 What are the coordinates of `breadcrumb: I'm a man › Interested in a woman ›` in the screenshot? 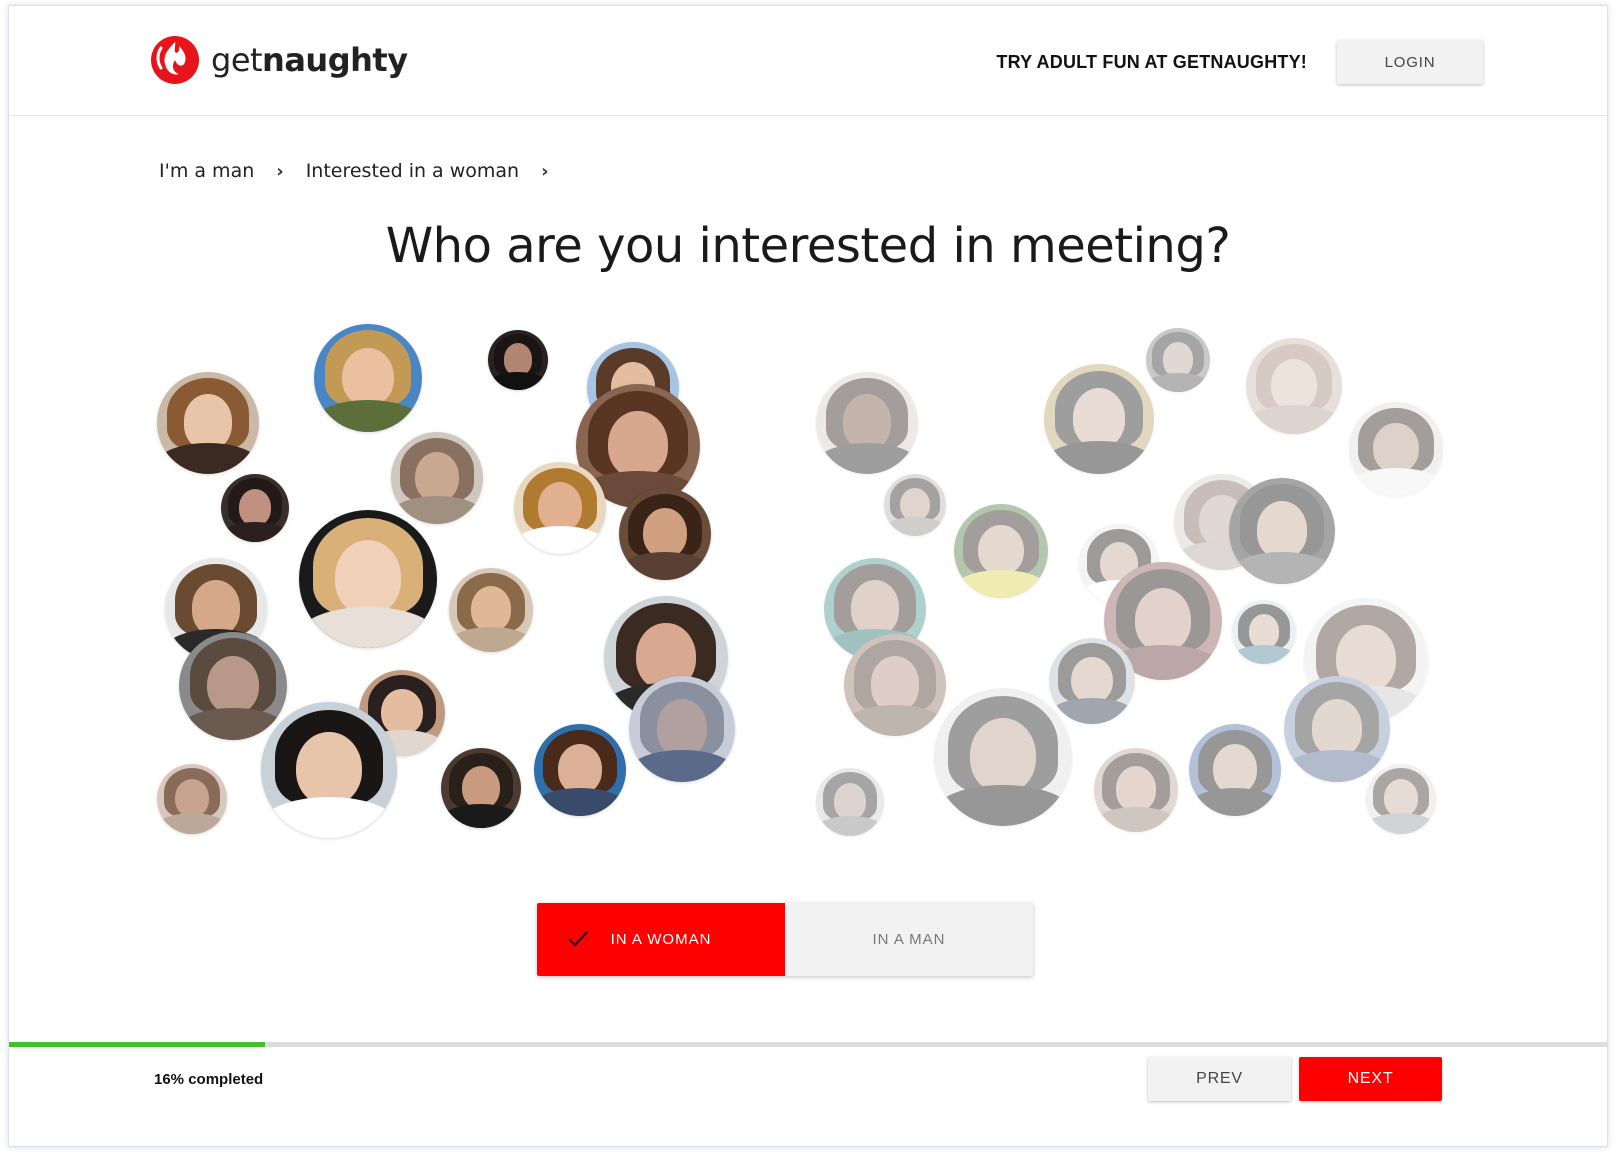 It's located at (365, 171).